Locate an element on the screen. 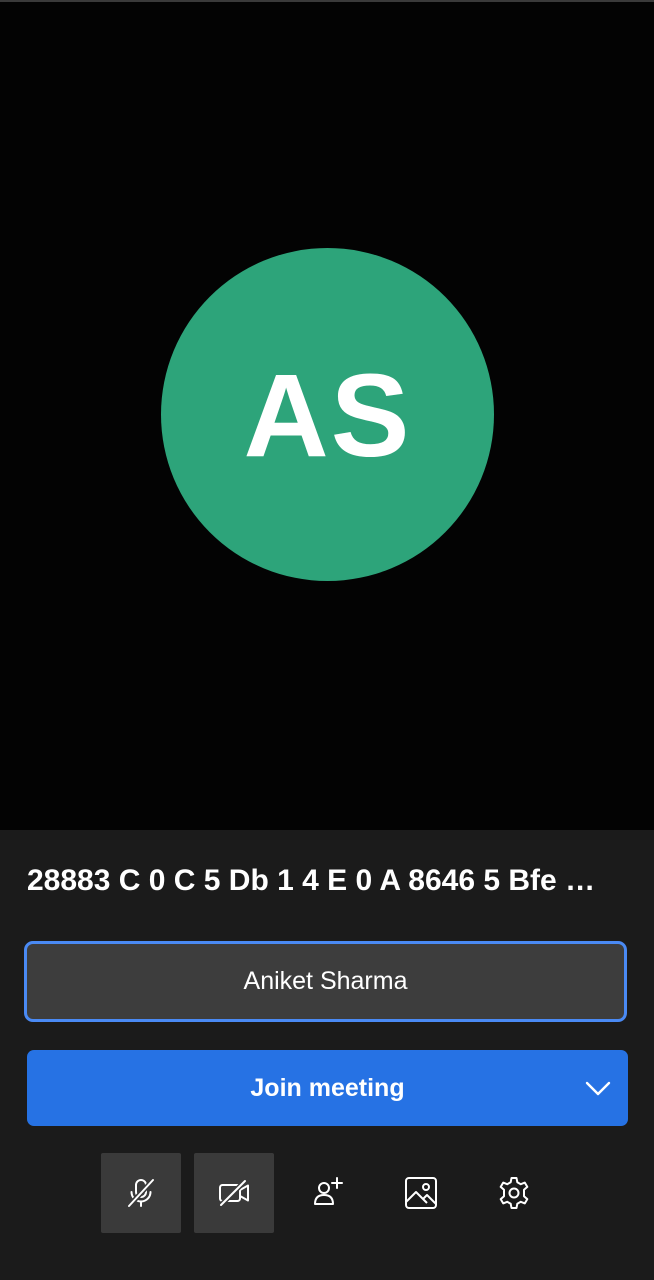 The width and height of the screenshot is (654, 1280). camera-toggle-button is located at coordinates (234, 1193).